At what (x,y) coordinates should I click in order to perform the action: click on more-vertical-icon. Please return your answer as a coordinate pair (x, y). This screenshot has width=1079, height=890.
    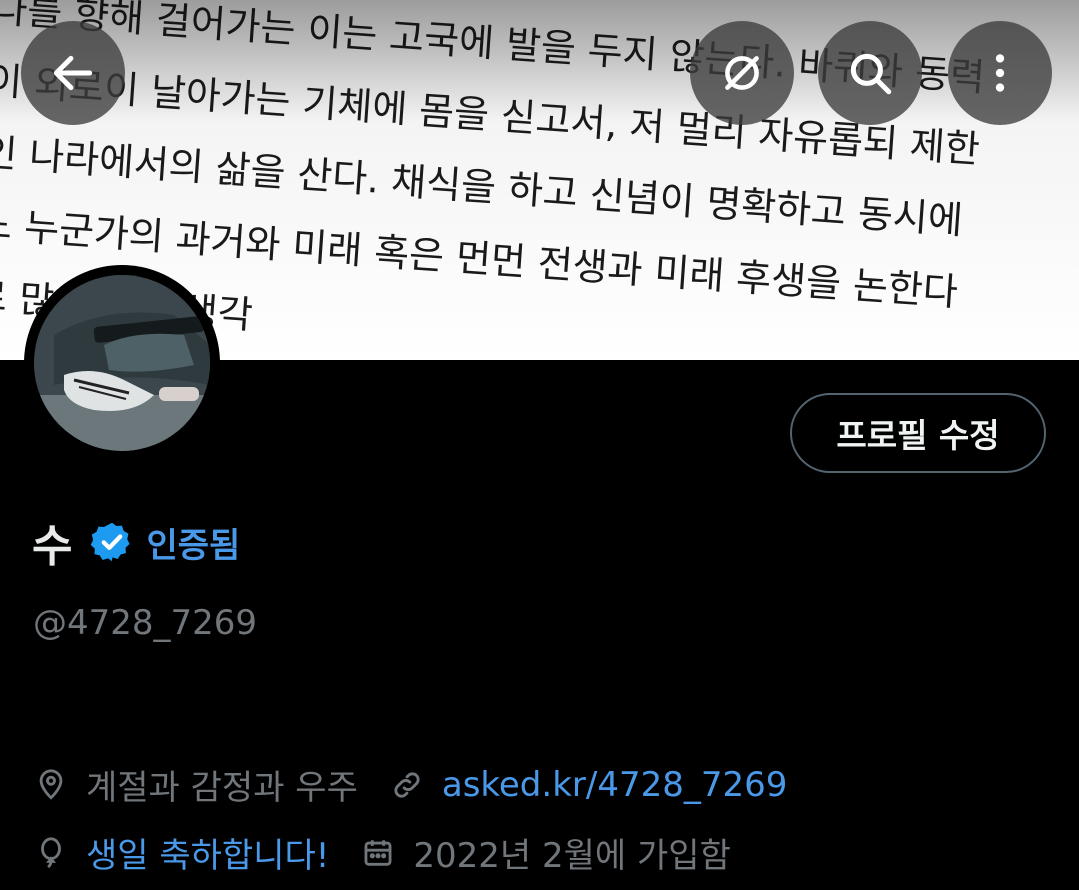
    Looking at the image, I should click on (1000, 73).